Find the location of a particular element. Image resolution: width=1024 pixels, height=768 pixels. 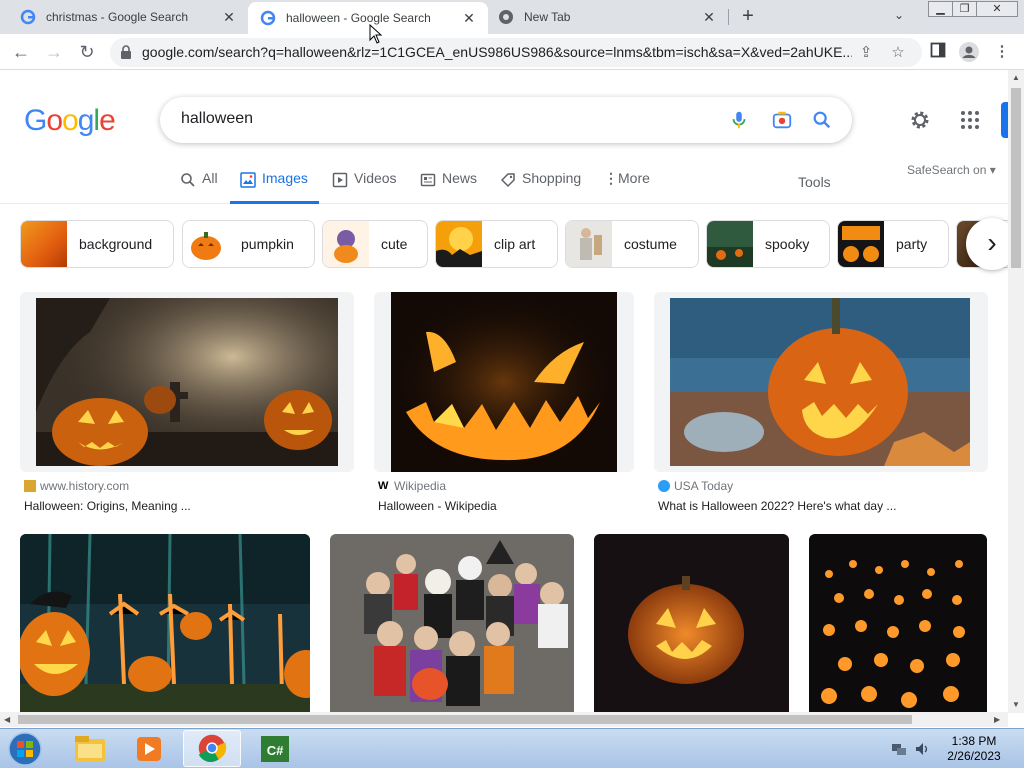

scroll-left-arrow-icon: ◀ is located at coordinates (7, 719).